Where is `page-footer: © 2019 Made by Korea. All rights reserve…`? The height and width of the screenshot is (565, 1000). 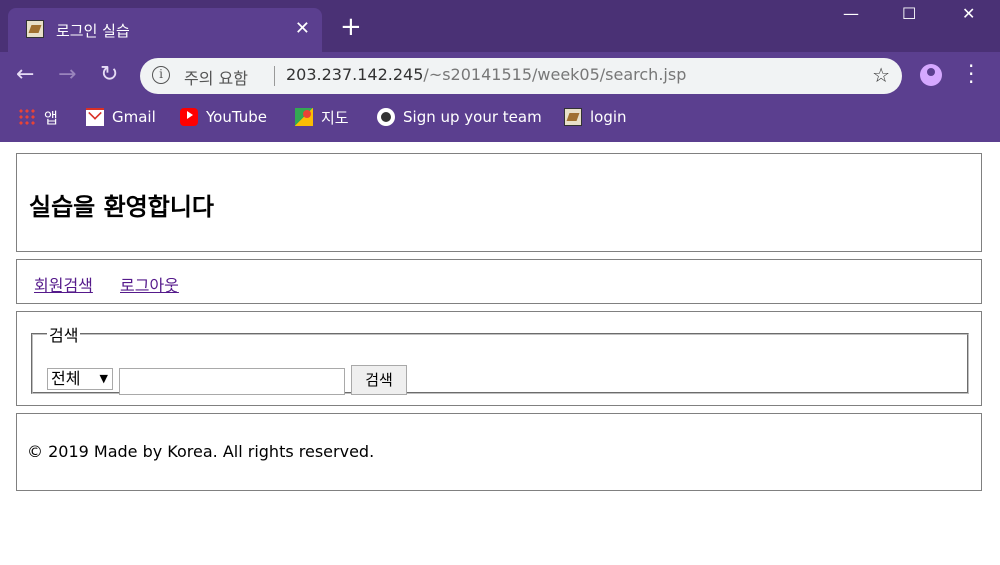 page-footer: © 2019 Made by Korea. All rights reserve… is located at coordinates (499, 452).